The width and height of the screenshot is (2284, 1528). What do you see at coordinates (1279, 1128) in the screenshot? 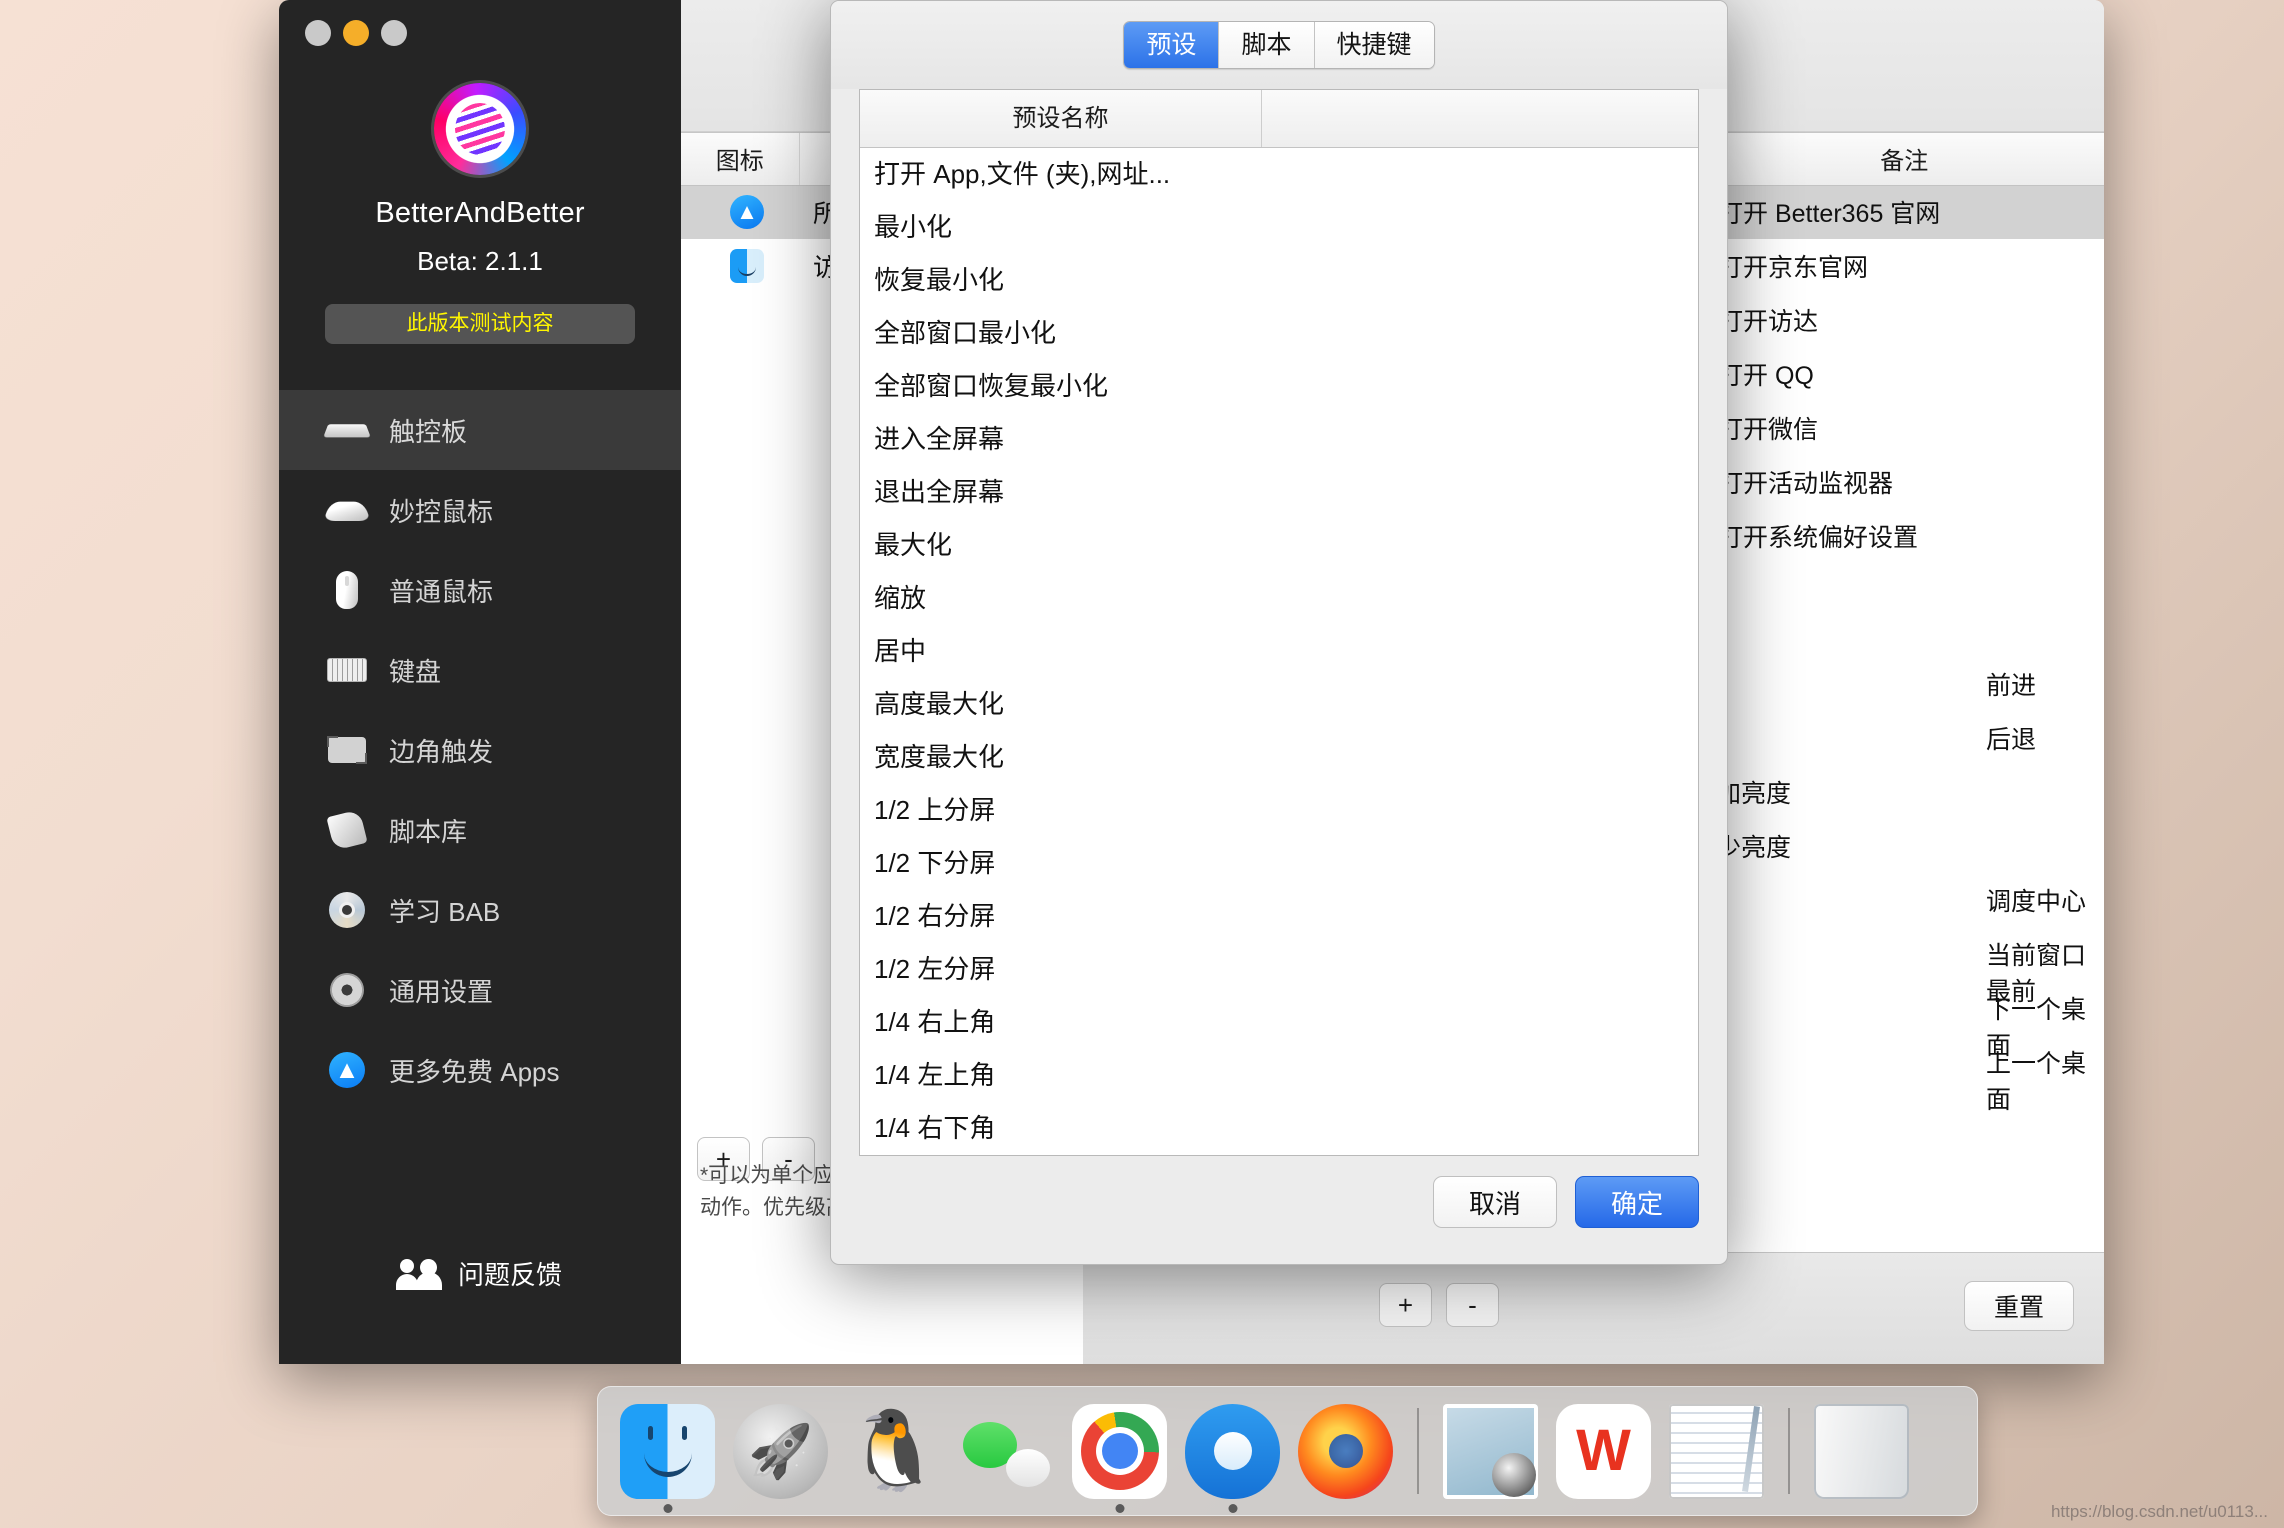
I see `list-item: 1/4 右下角` at bounding box center [1279, 1128].